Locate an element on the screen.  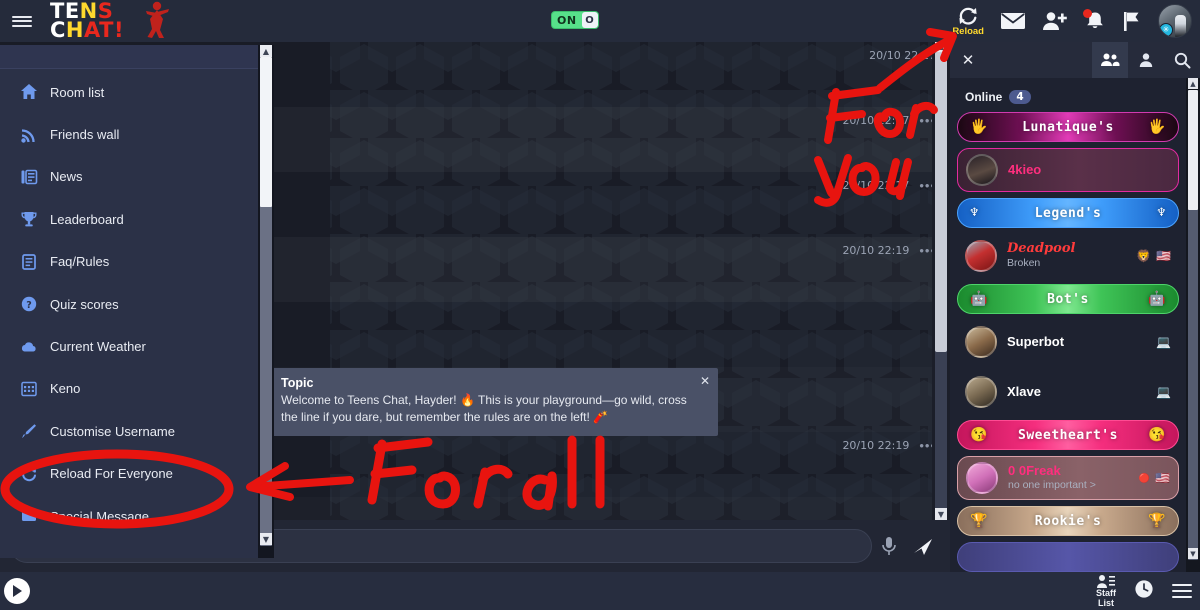
user-list-scroll-down-icon: ▼ is located at coordinates (1193, 553).